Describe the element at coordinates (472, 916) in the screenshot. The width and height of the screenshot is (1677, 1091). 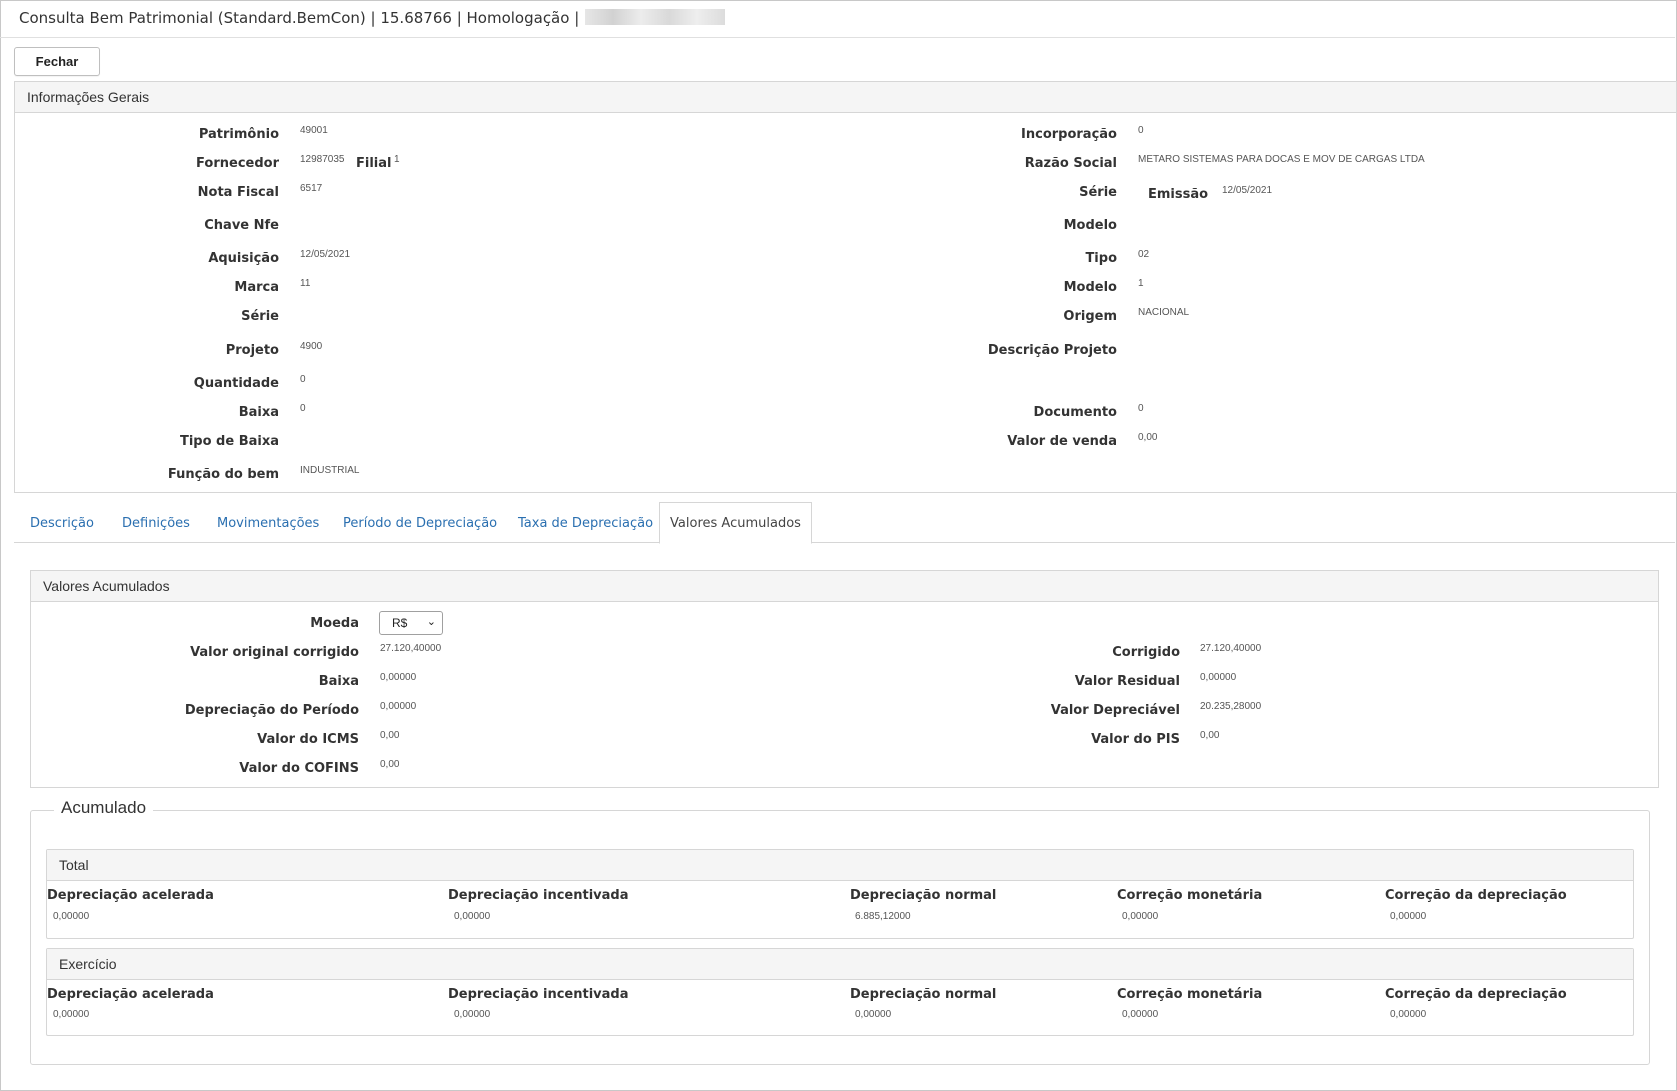
I see `total-value-depreciacao-incentivada: 0,00000` at that location.